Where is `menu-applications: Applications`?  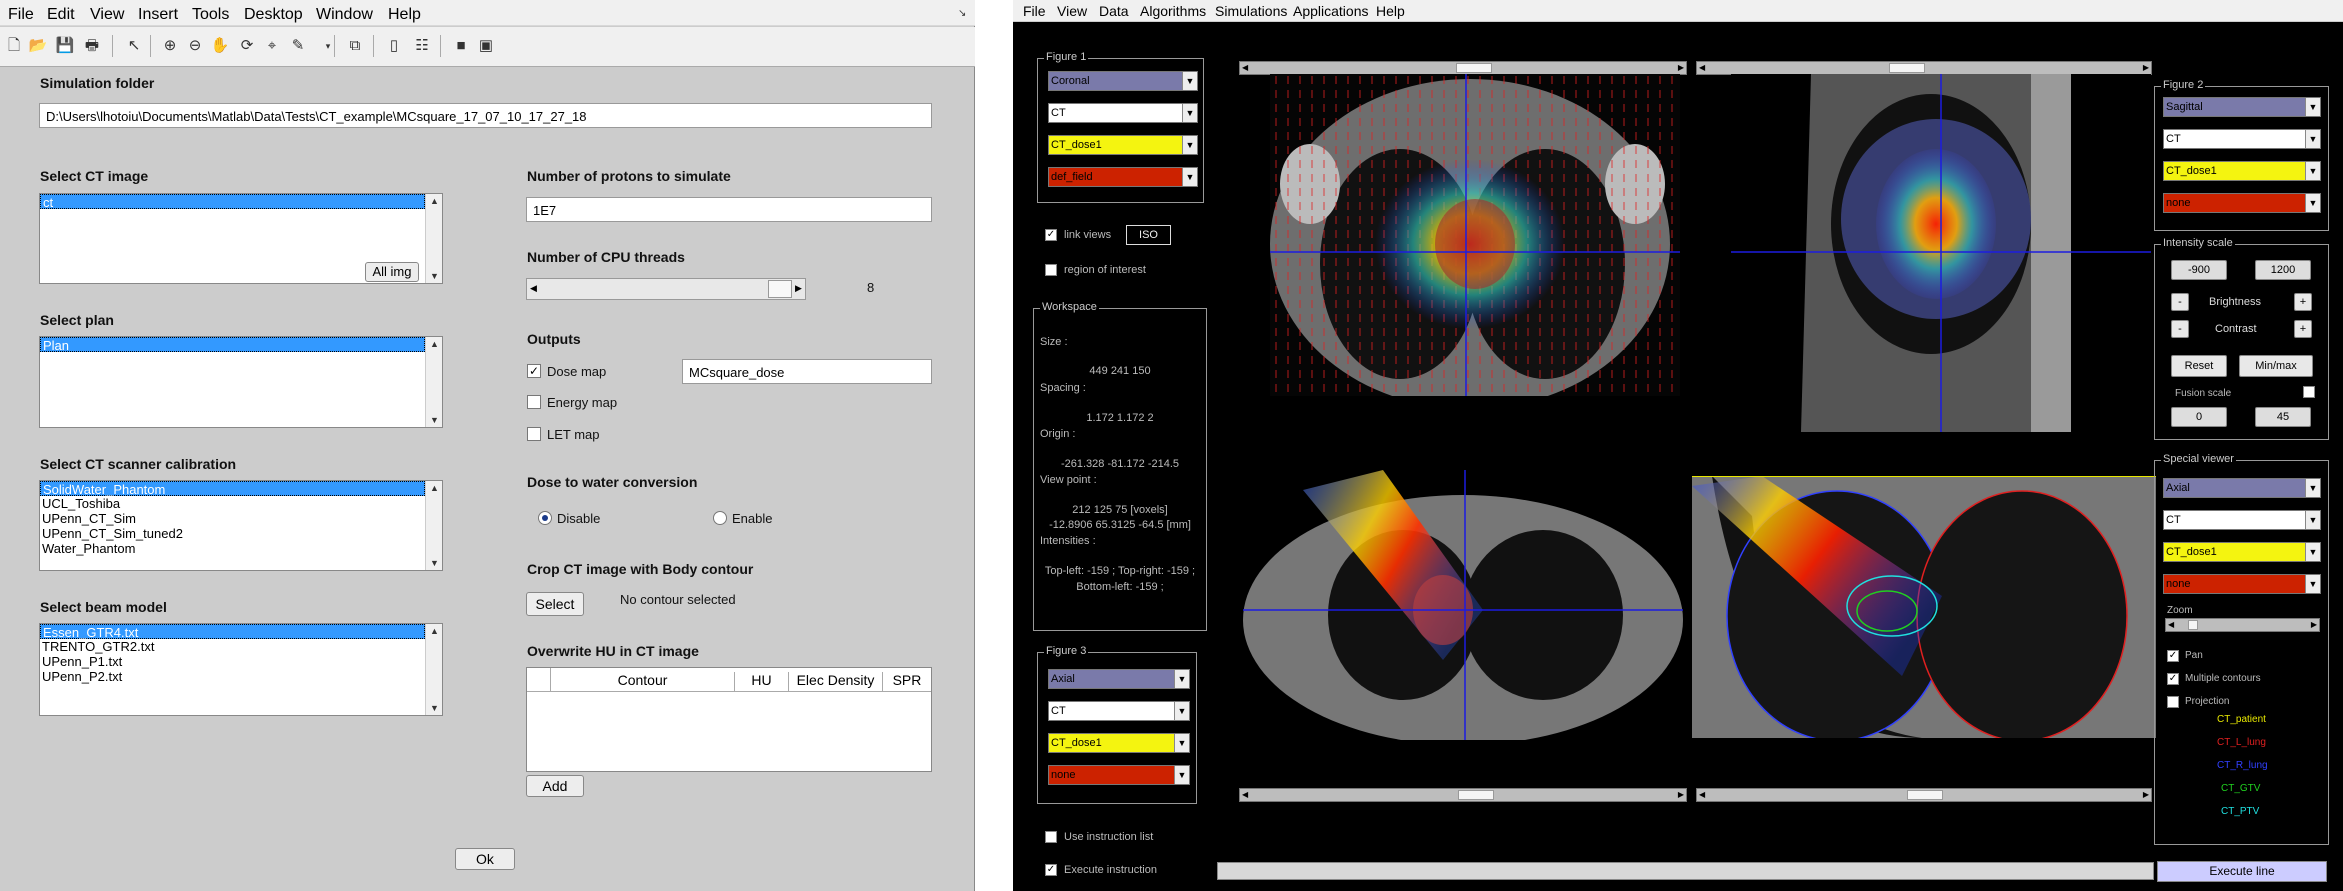 menu-applications: Applications is located at coordinates (1331, 11).